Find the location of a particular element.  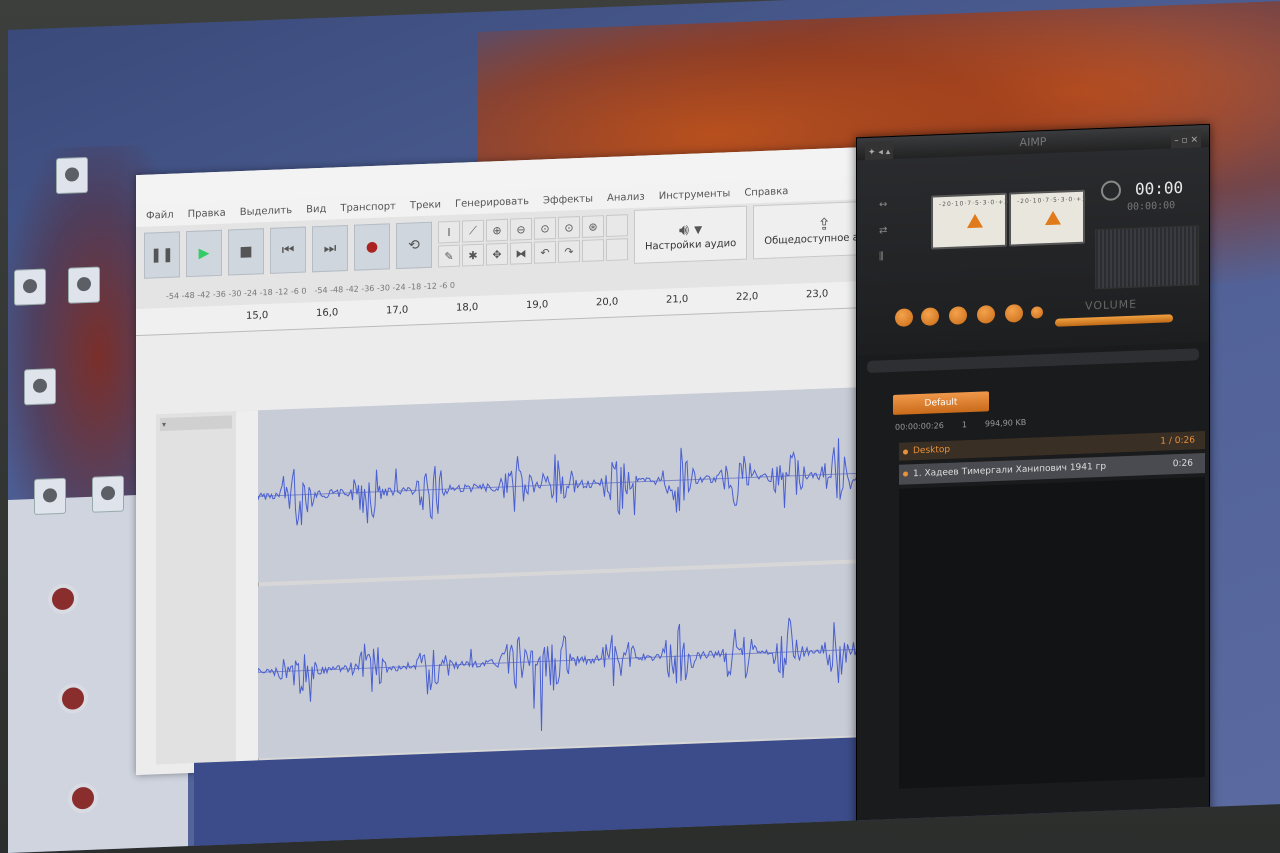

menu-help: Справка is located at coordinates (766, 192).